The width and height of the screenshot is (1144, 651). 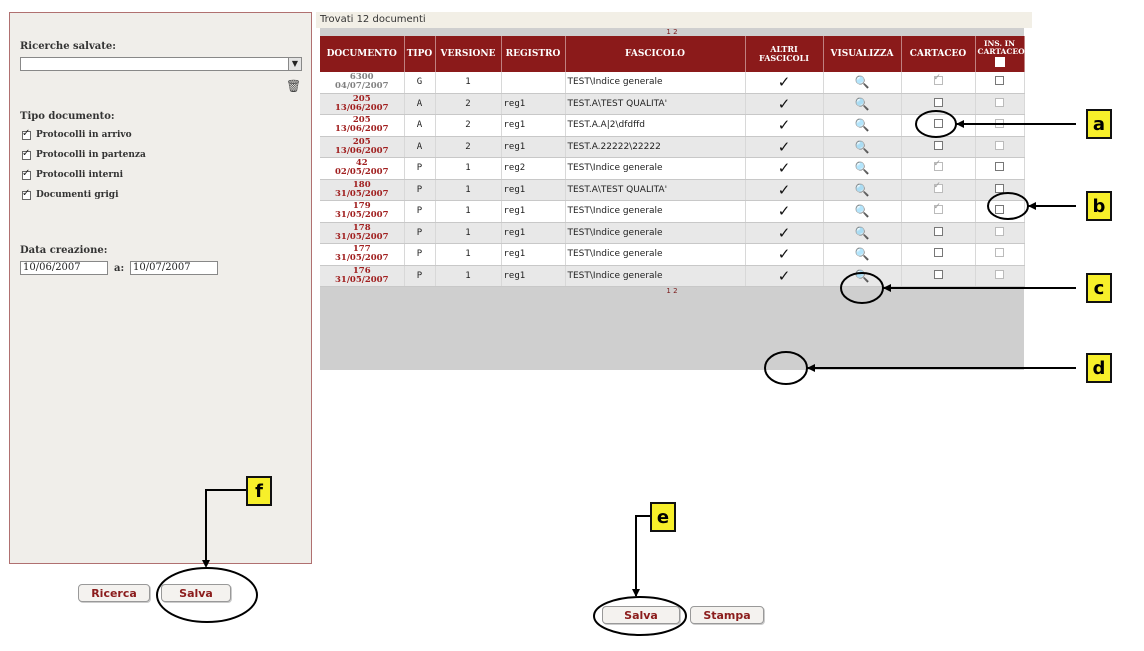 I want to click on callout-b: b, so click(x=1099, y=206).